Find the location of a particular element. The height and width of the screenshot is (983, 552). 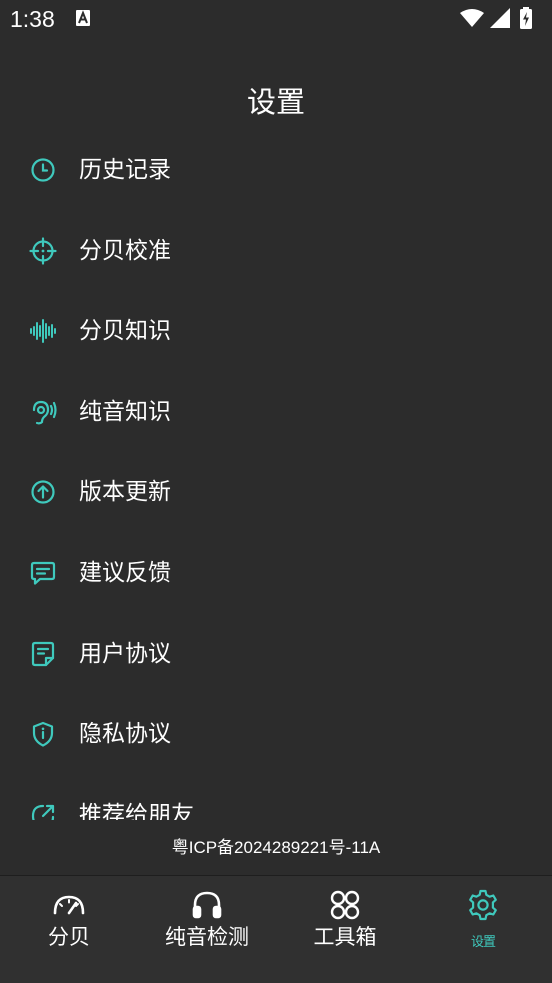

tab-pure-tone-test: 纯音检测 is located at coordinates (207, 929).